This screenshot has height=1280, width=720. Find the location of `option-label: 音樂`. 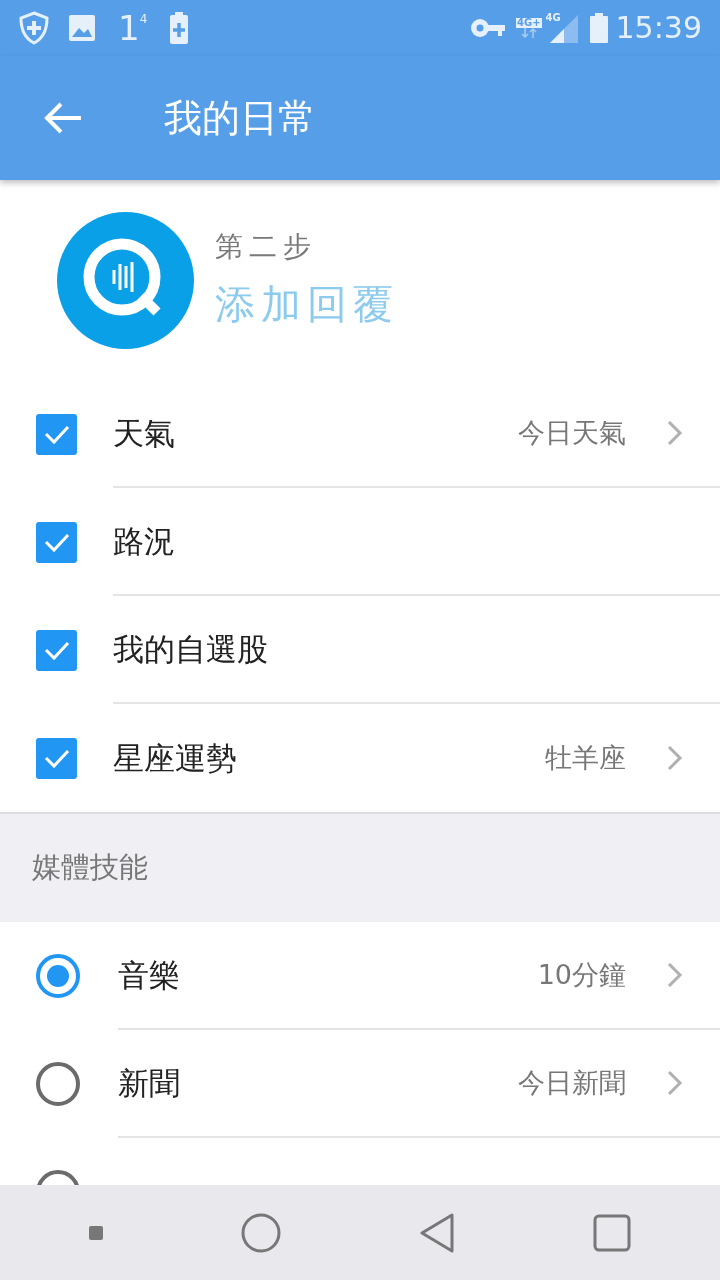

option-label: 音樂 is located at coordinates (328, 975).